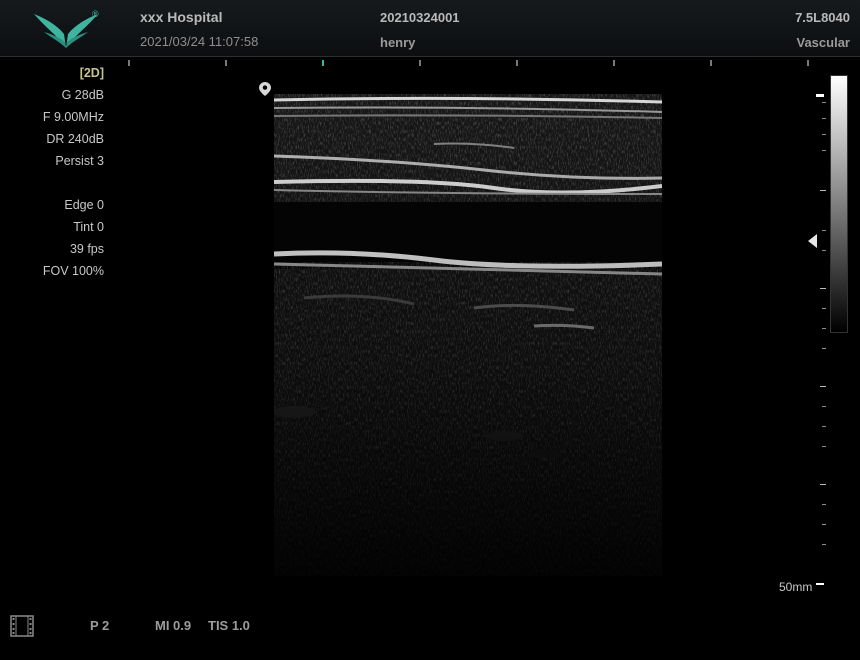 The height and width of the screenshot is (660, 860). Describe the element at coordinates (812, 241) in the screenshot. I see `focus-marker-icon` at that location.